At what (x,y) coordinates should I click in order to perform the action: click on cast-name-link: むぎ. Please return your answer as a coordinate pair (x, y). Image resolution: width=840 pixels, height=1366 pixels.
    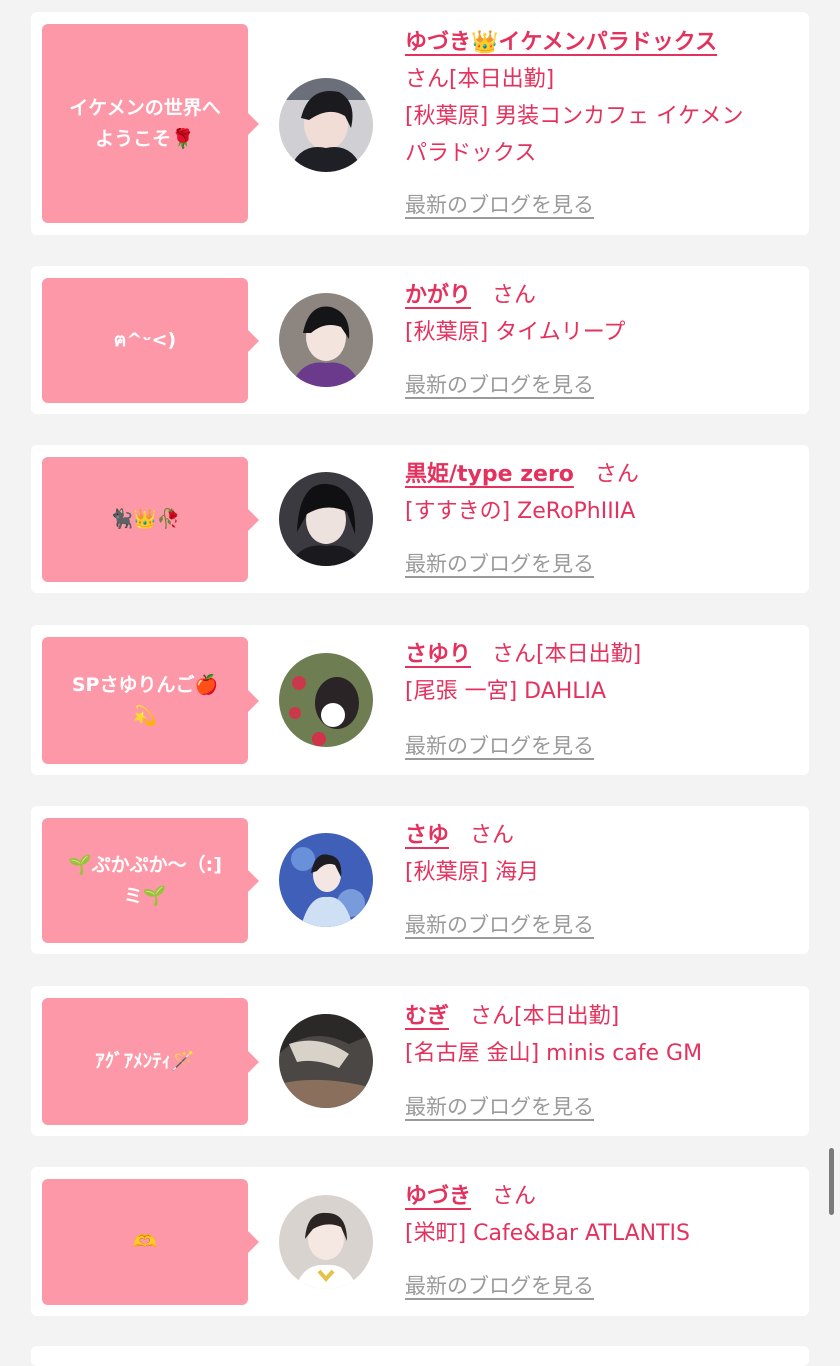
    Looking at the image, I should click on (427, 1016).